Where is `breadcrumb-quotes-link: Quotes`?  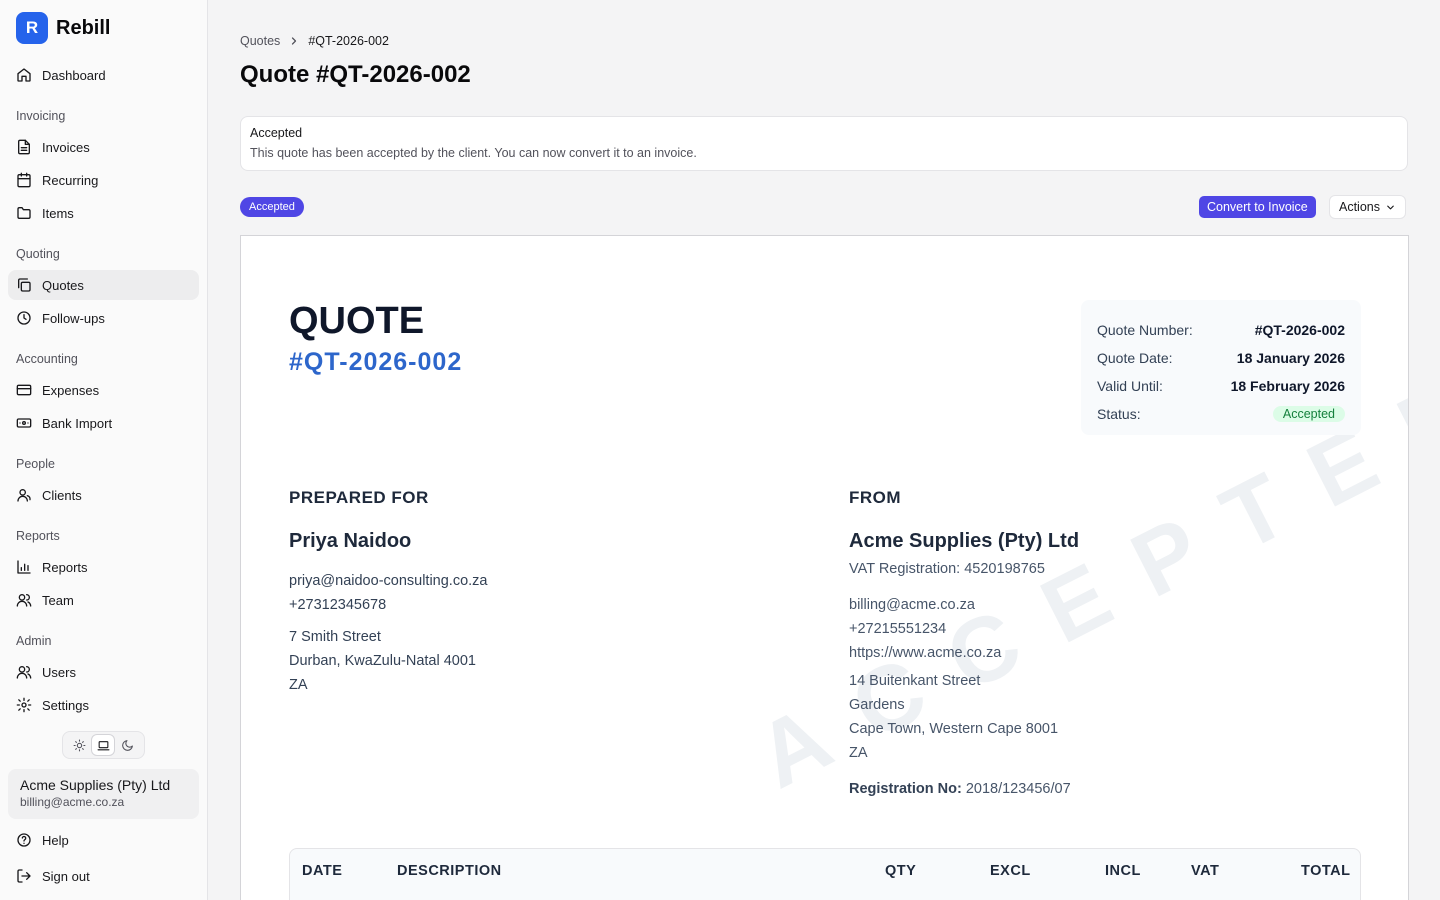 breadcrumb-quotes-link: Quotes is located at coordinates (260, 41).